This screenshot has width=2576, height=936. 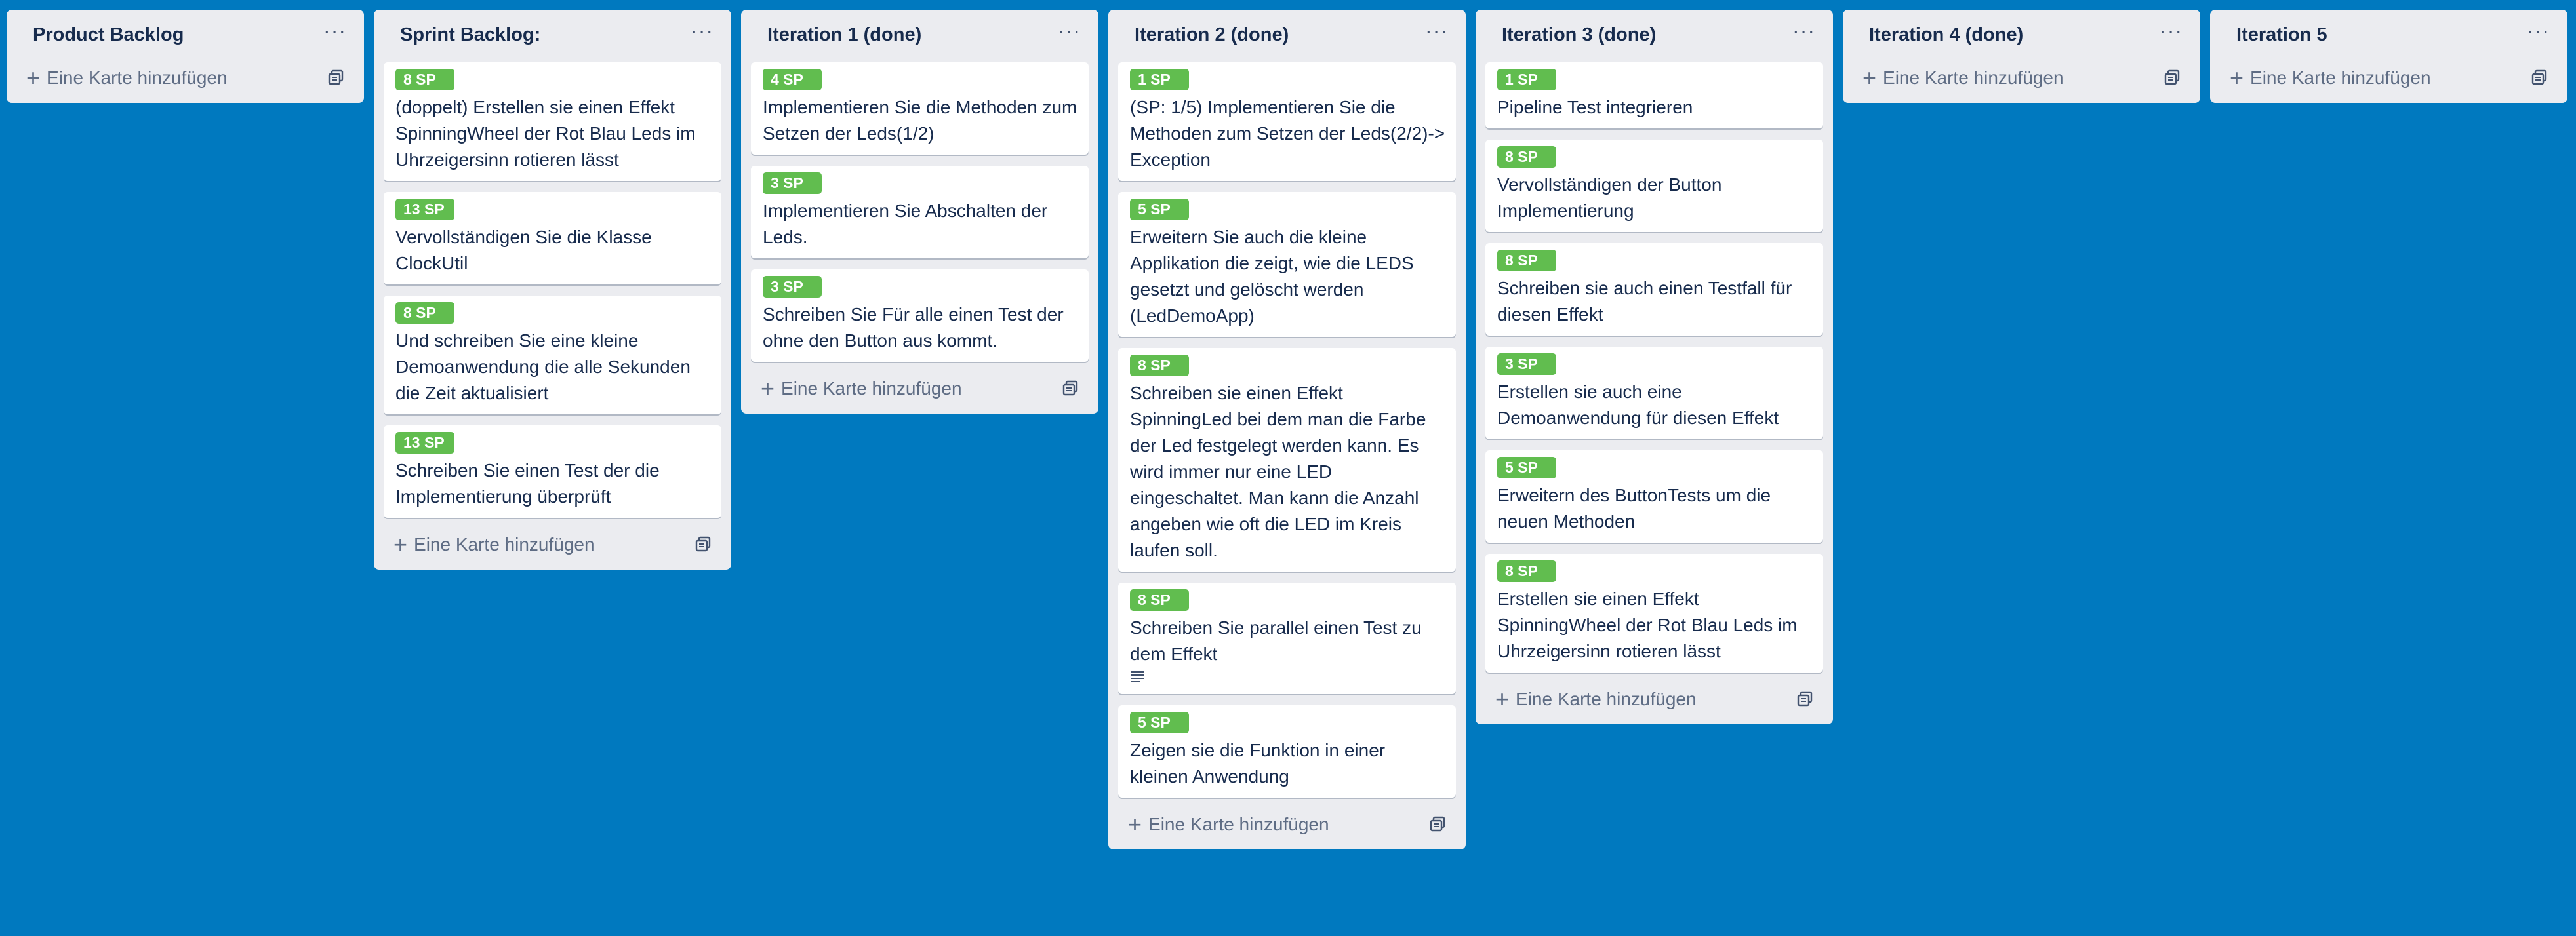 I want to click on card: 1 SP Pipeline Test integrieren, so click(x=1654, y=95).